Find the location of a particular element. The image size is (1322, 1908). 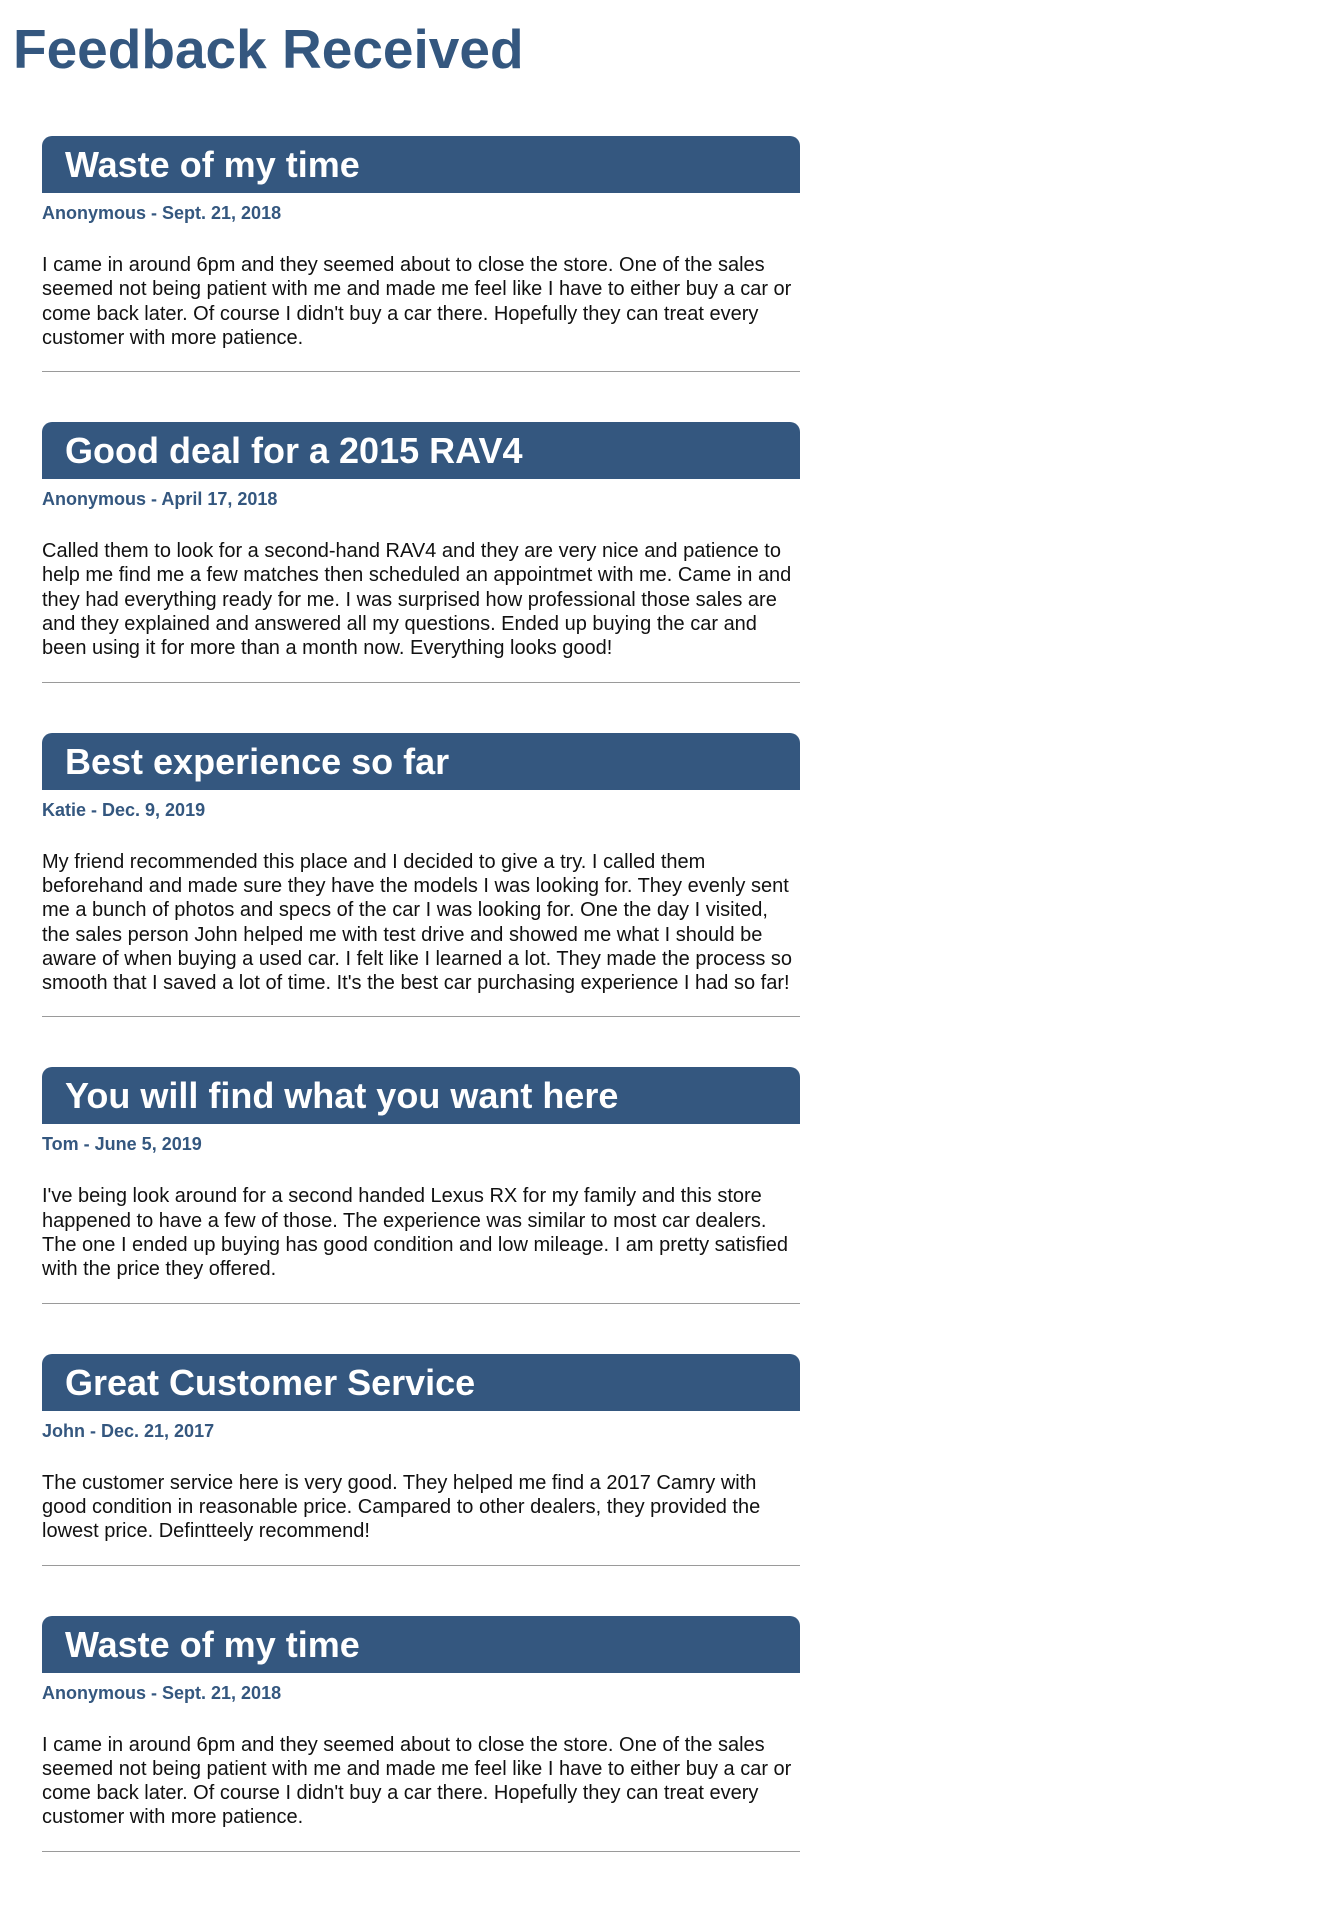

feedback-date: April 17, 2018 is located at coordinates (219, 499).